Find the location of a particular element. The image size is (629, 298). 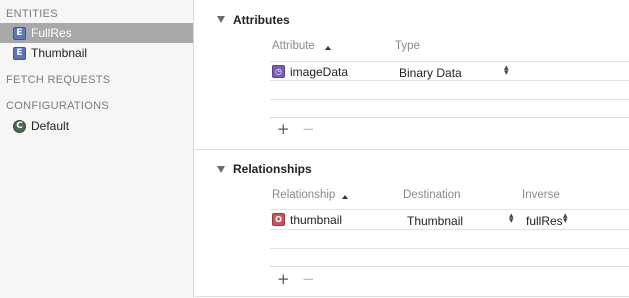

inverse-select: fullRes is located at coordinates (544, 221).